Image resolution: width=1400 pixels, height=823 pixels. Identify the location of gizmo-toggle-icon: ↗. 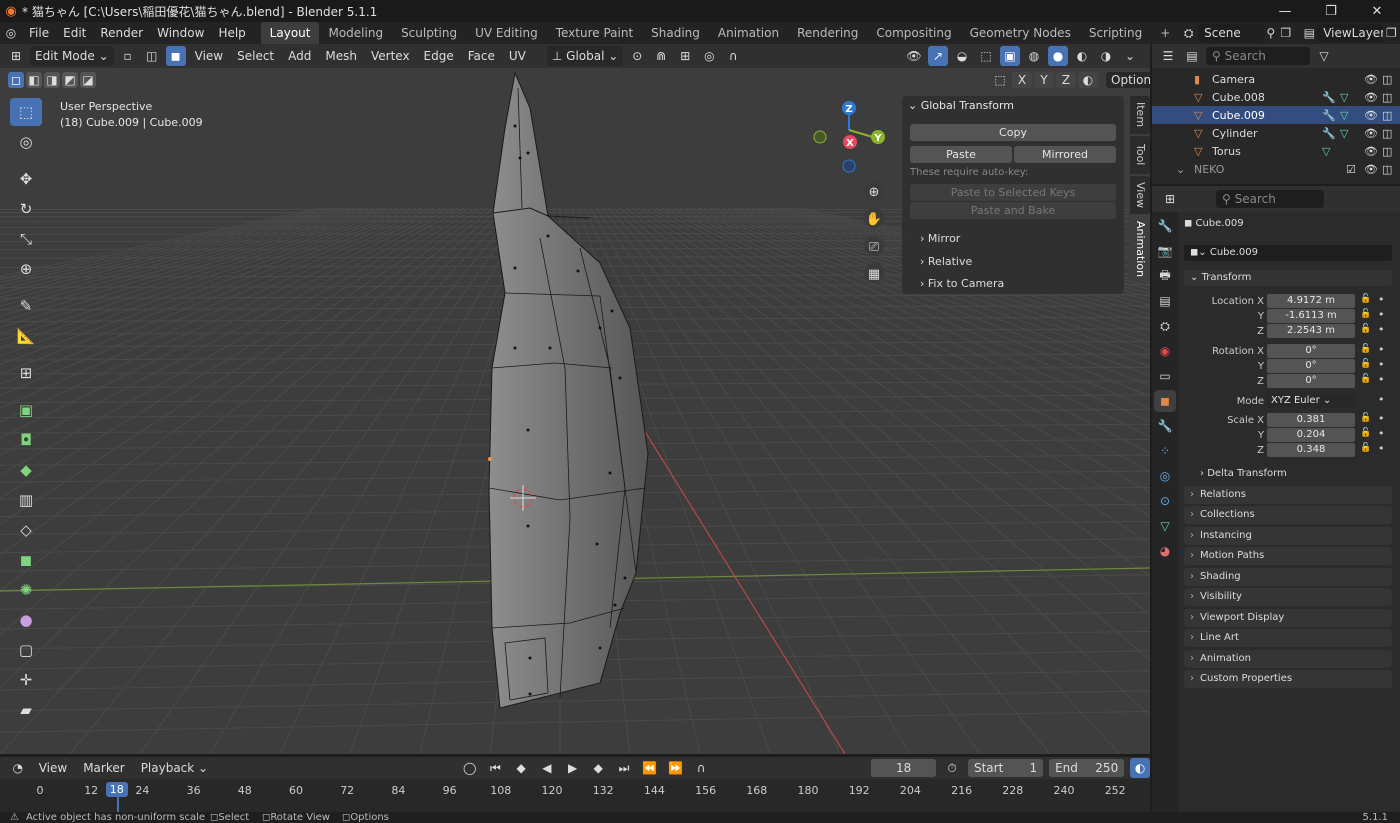
(938, 56).